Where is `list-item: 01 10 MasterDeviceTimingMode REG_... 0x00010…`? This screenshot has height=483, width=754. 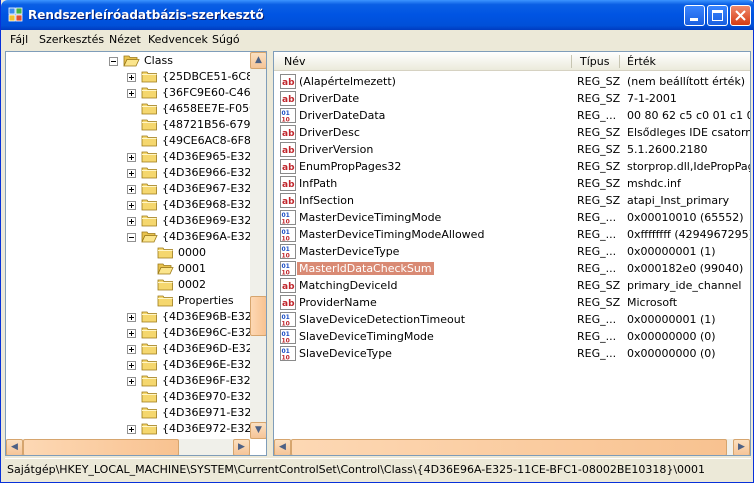
list-item: 01 10 MasterDeviceTimingMode REG_... 0x00010… is located at coordinates (512, 217).